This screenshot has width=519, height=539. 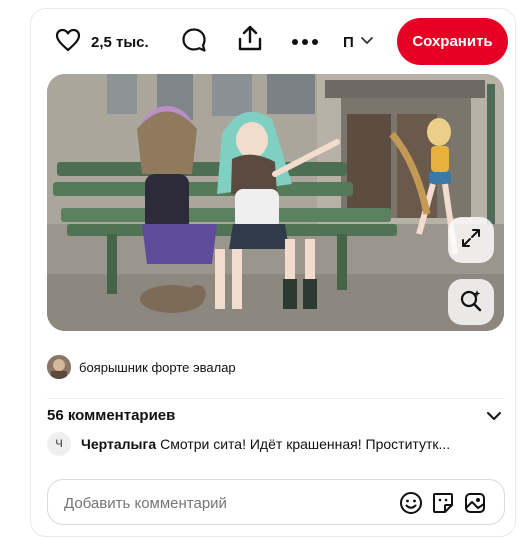 What do you see at coordinates (443, 503) in the screenshot?
I see `sticker-icon` at bounding box center [443, 503].